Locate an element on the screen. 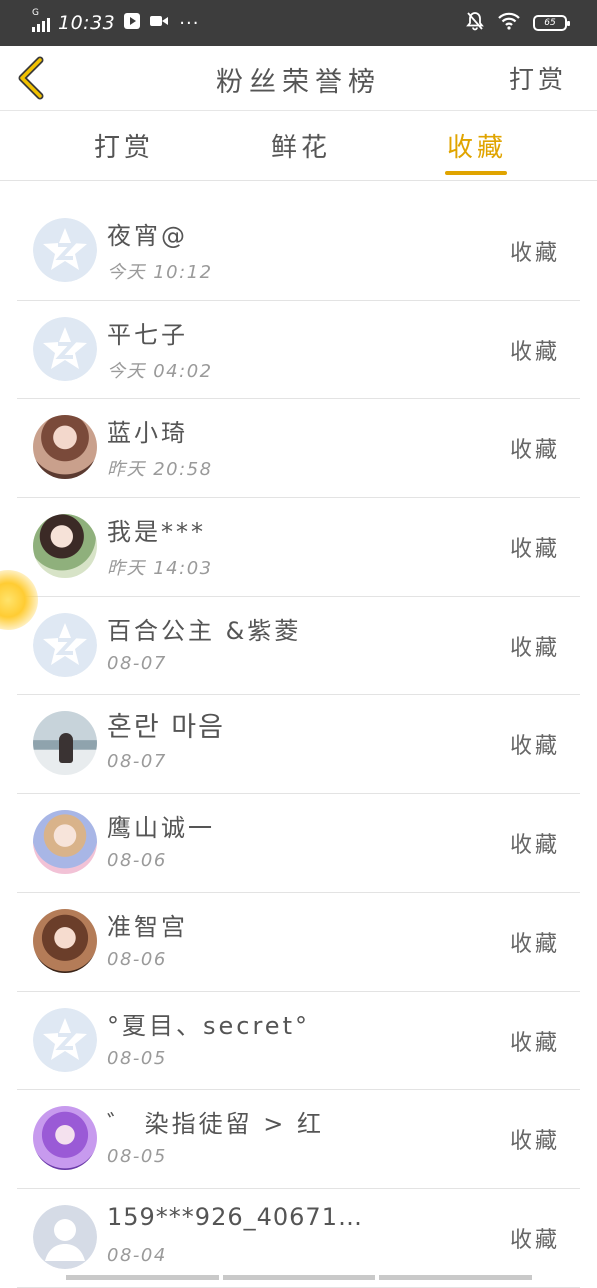 The height and width of the screenshot is (1288, 597). video-player-icon is located at coordinates (132, 23).